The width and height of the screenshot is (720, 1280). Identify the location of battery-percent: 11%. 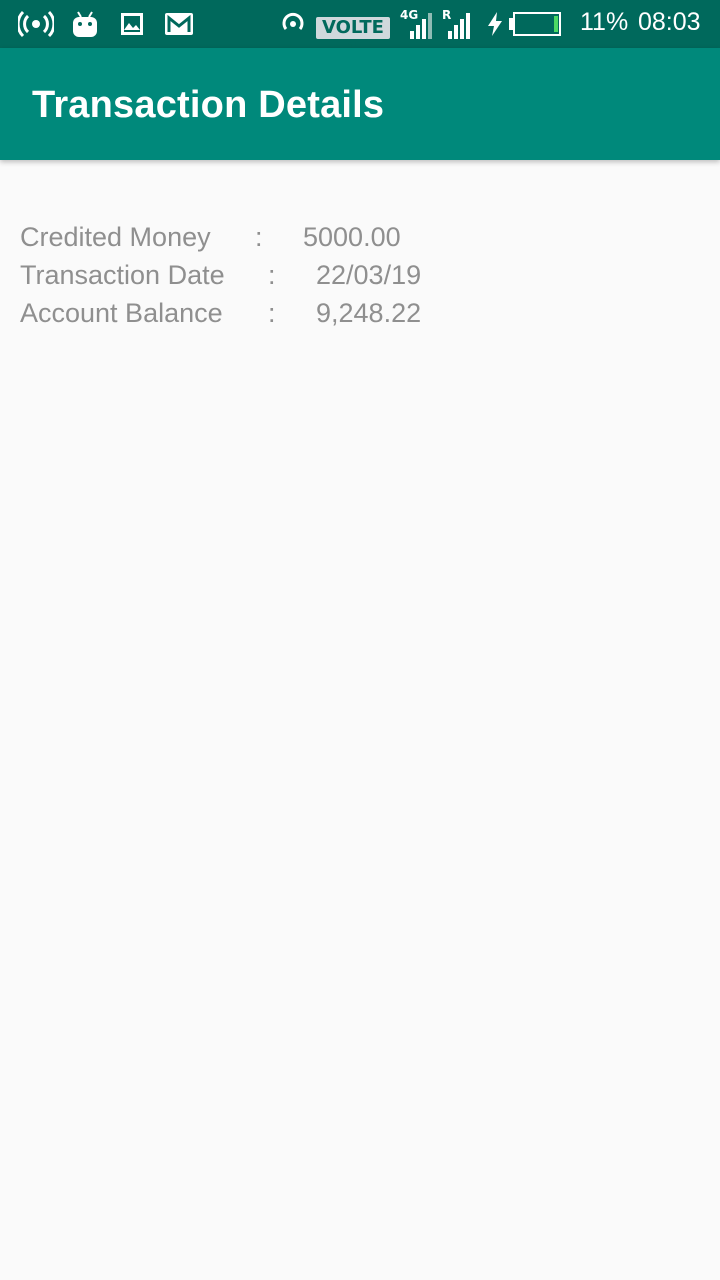
(604, 22).